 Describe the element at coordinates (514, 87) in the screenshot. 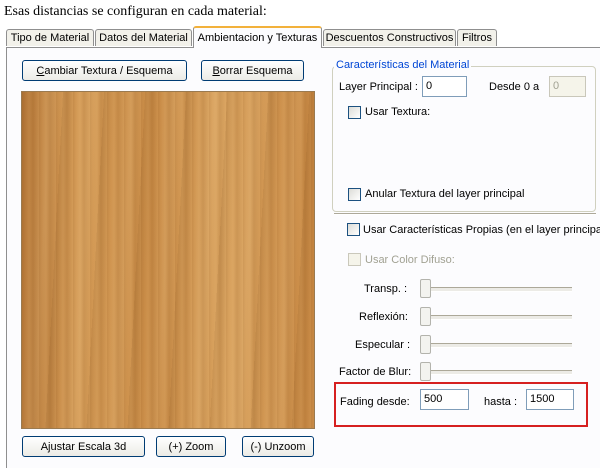

I see `desde-label: Desde 0 a` at that location.